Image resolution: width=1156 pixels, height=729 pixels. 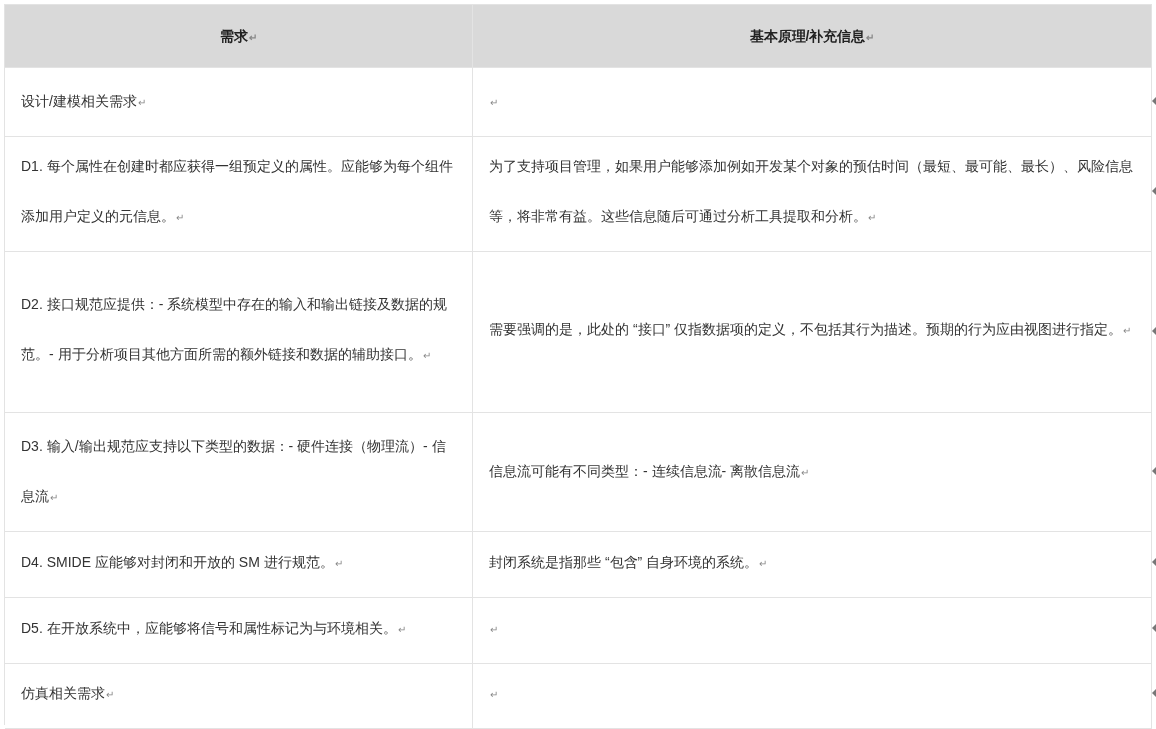 What do you see at coordinates (239, 36) in the screenshot?
I see `column-header: 需求↵` at bounding box center [239, 36].